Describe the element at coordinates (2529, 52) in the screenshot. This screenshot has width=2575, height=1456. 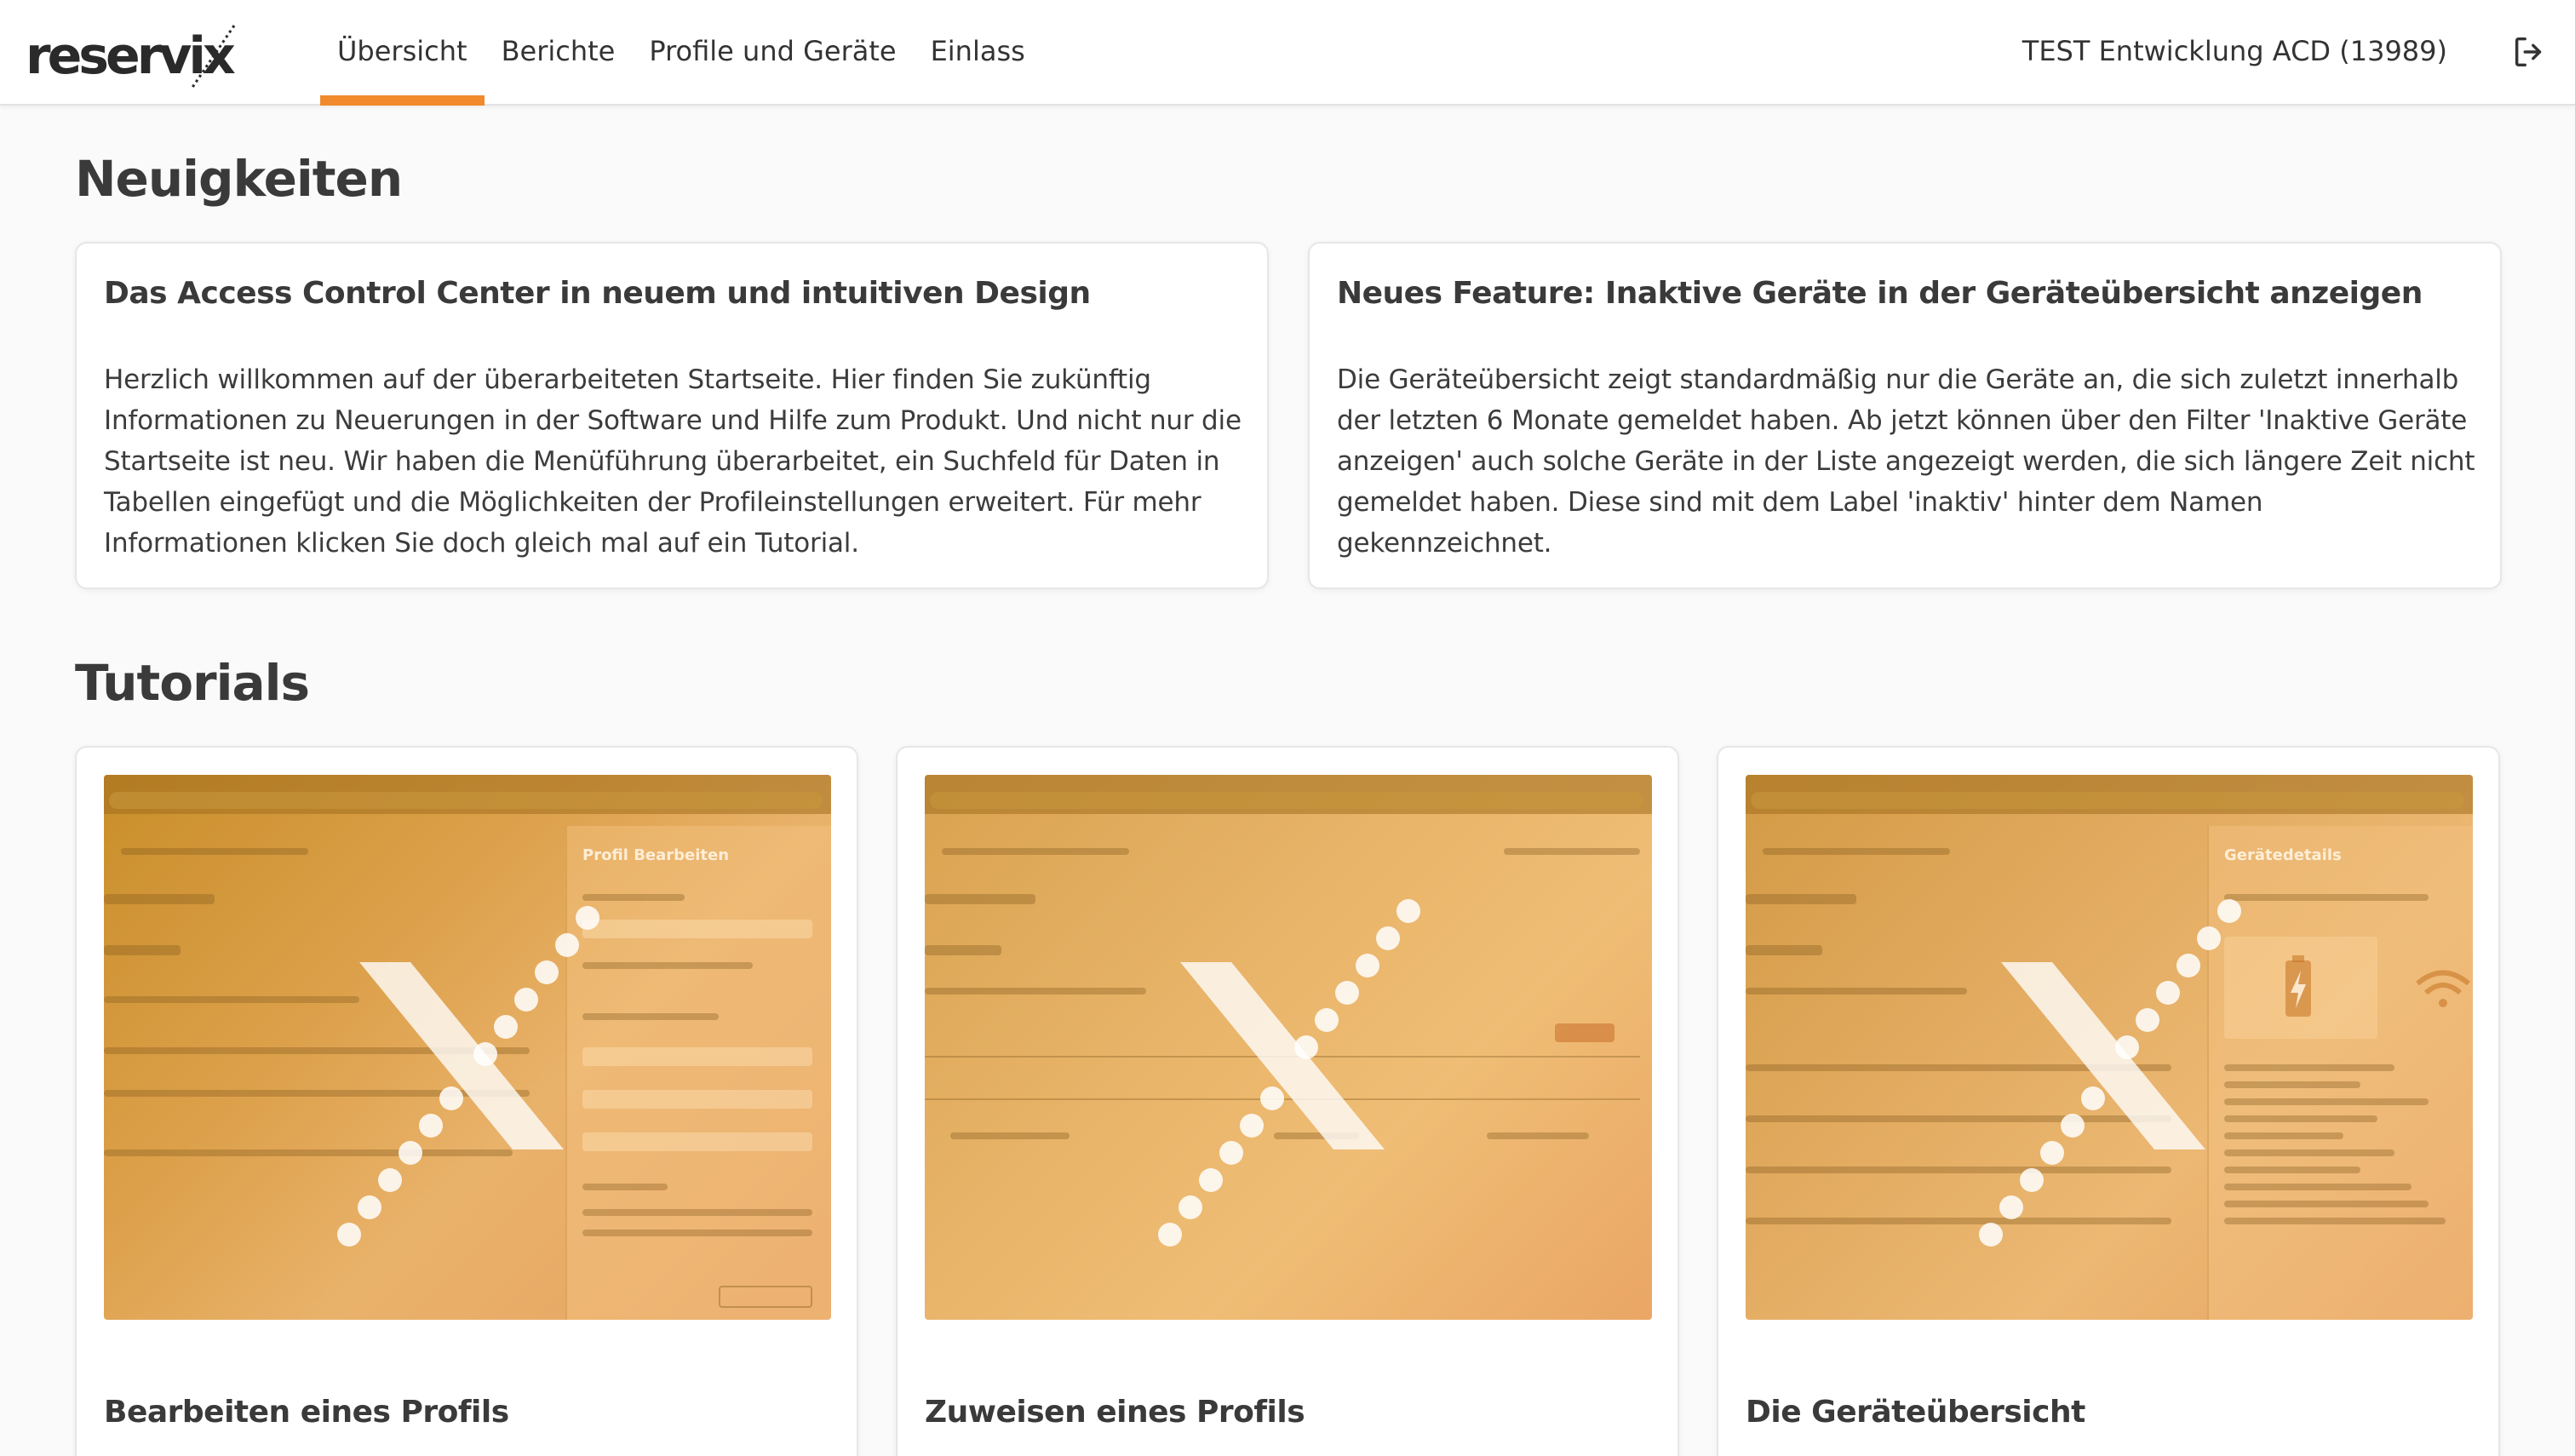
I see `logout-icon` at that location.